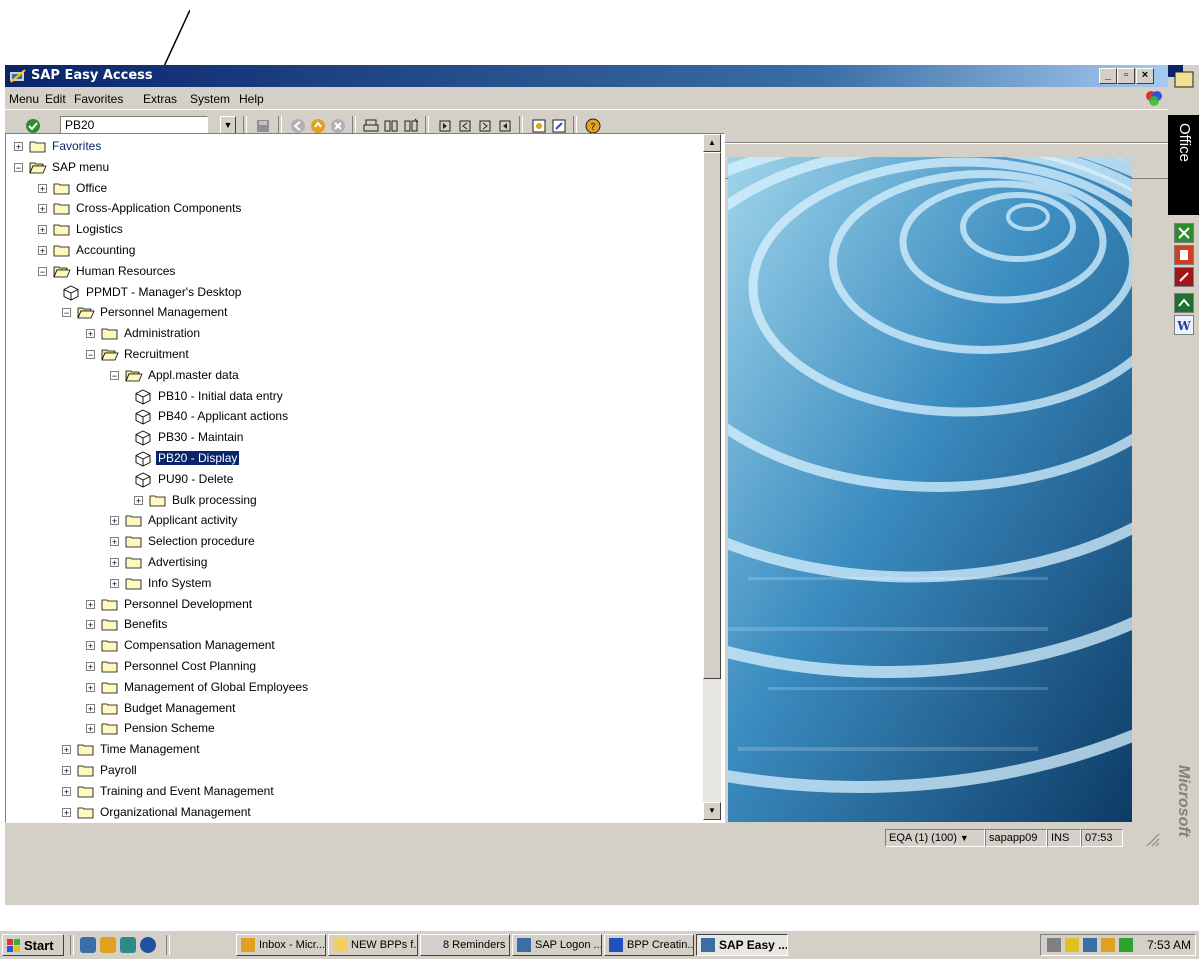 Image resolution: width=1199 pixels, height=959 pixels. What do you see at coordinates (88, 945) in the screenshot?
I see `ie-quicklaunch-icon` at bounding box center [88, 945].